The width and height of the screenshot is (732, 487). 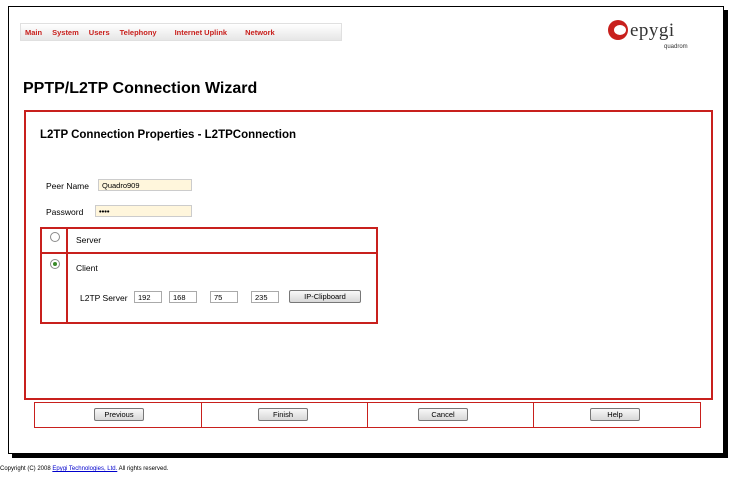 I want to click on peer-name-label: Peer Name, so click(x=67, y=186).